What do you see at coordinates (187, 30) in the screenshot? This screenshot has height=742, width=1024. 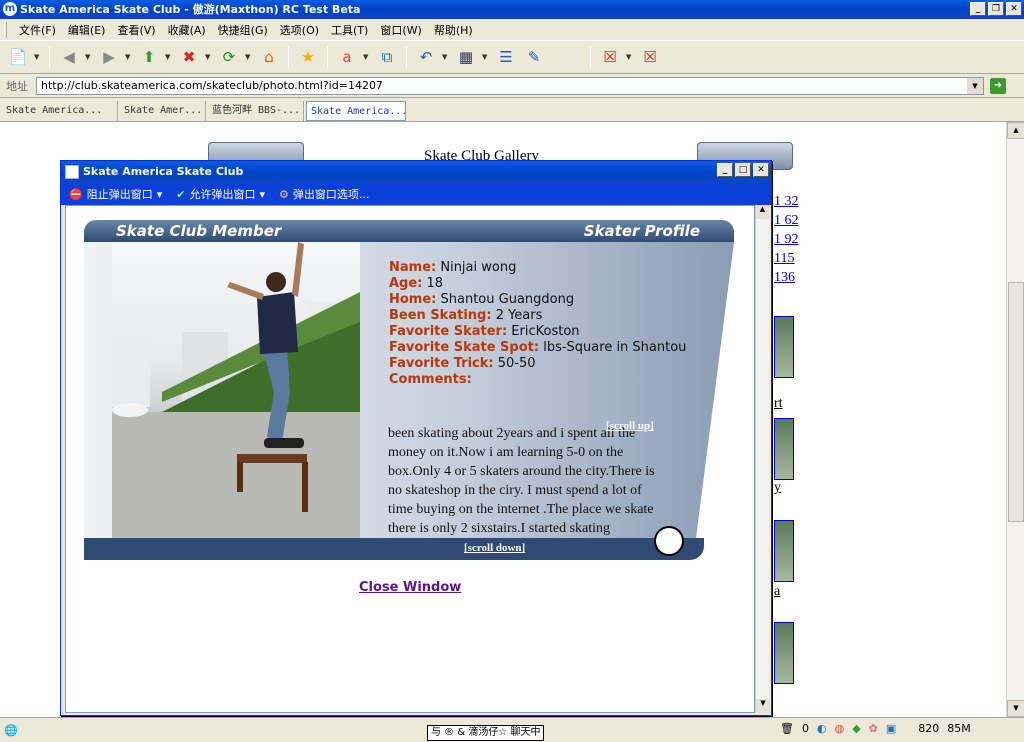 I see `menu-favorites: 收藏(A)` at bounding box center [187, 30].